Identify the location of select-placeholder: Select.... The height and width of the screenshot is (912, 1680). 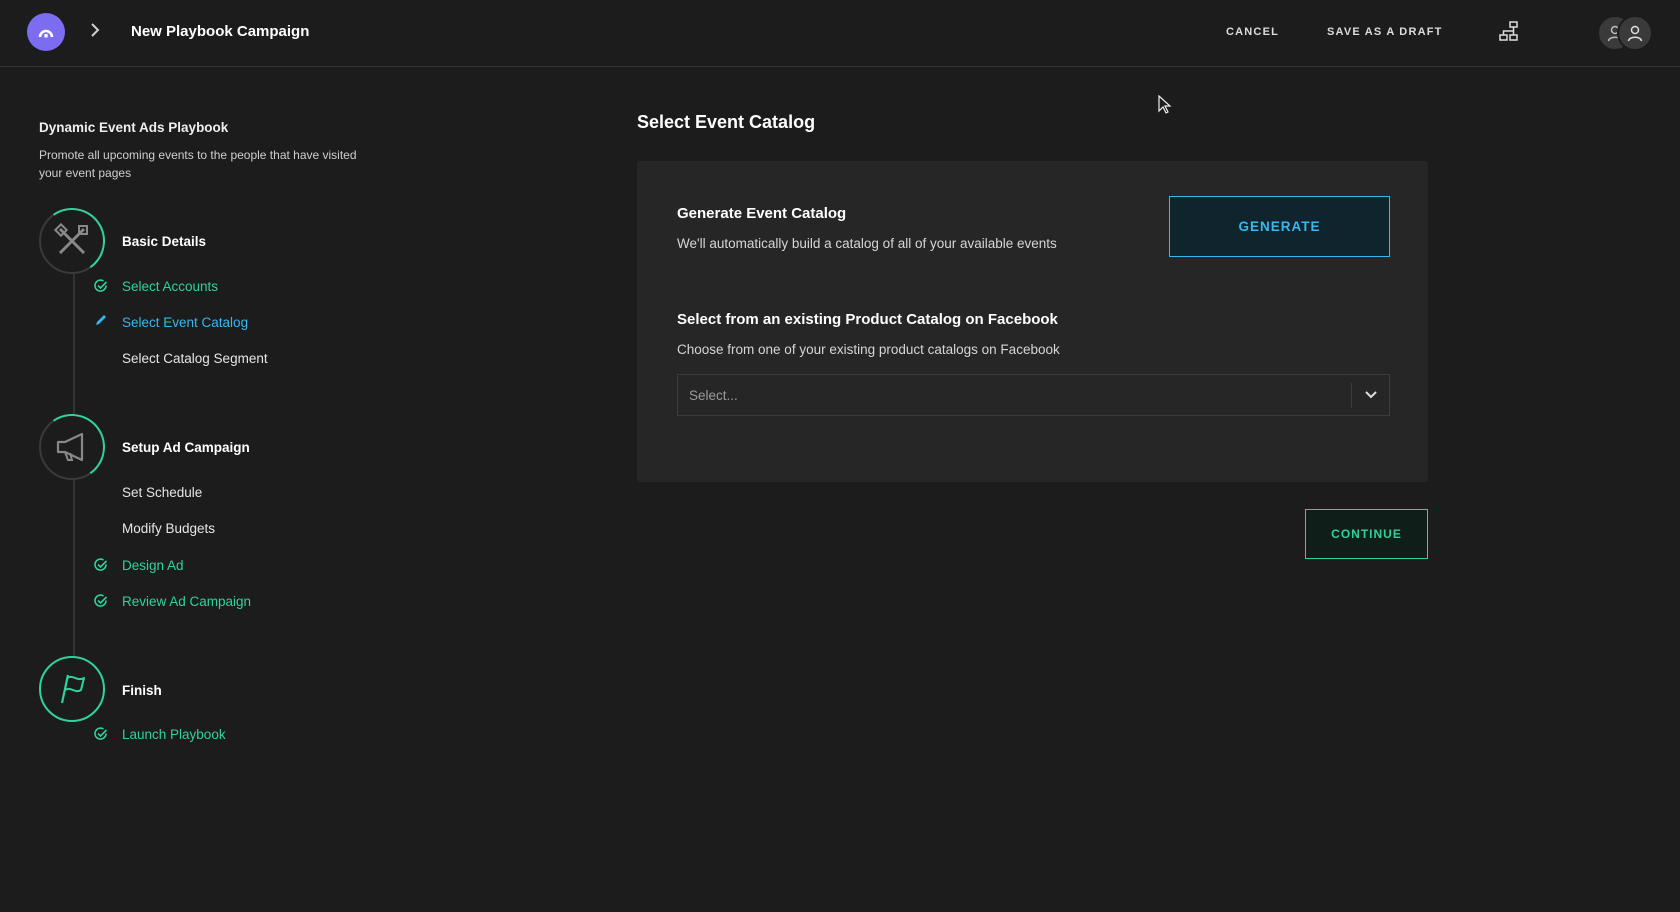
(713, 395).